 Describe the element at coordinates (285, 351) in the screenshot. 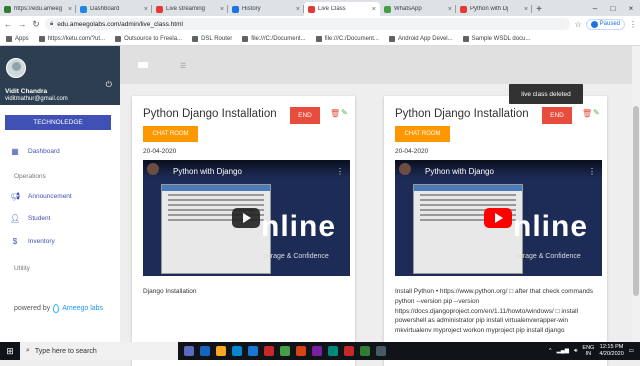

I see `chrome-icon` at that location.